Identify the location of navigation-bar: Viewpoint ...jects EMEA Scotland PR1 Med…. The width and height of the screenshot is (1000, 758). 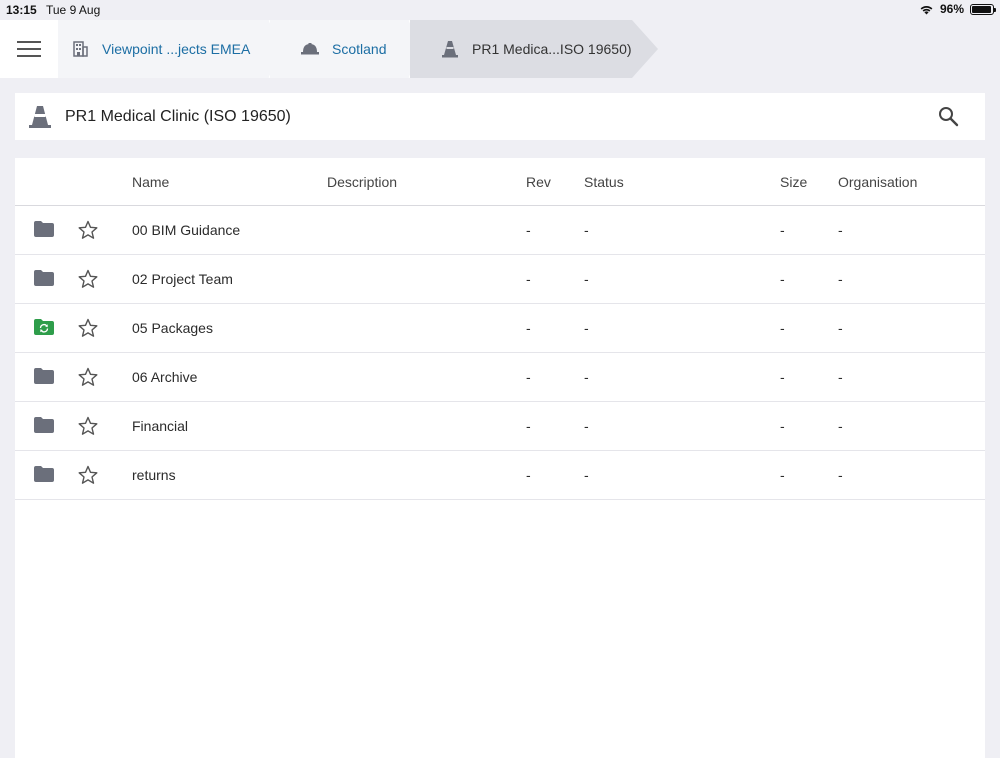
(500, 49).